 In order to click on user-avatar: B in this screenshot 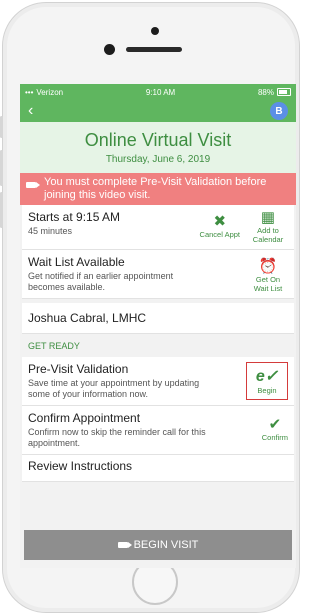, I will do `click(279, 111)`.